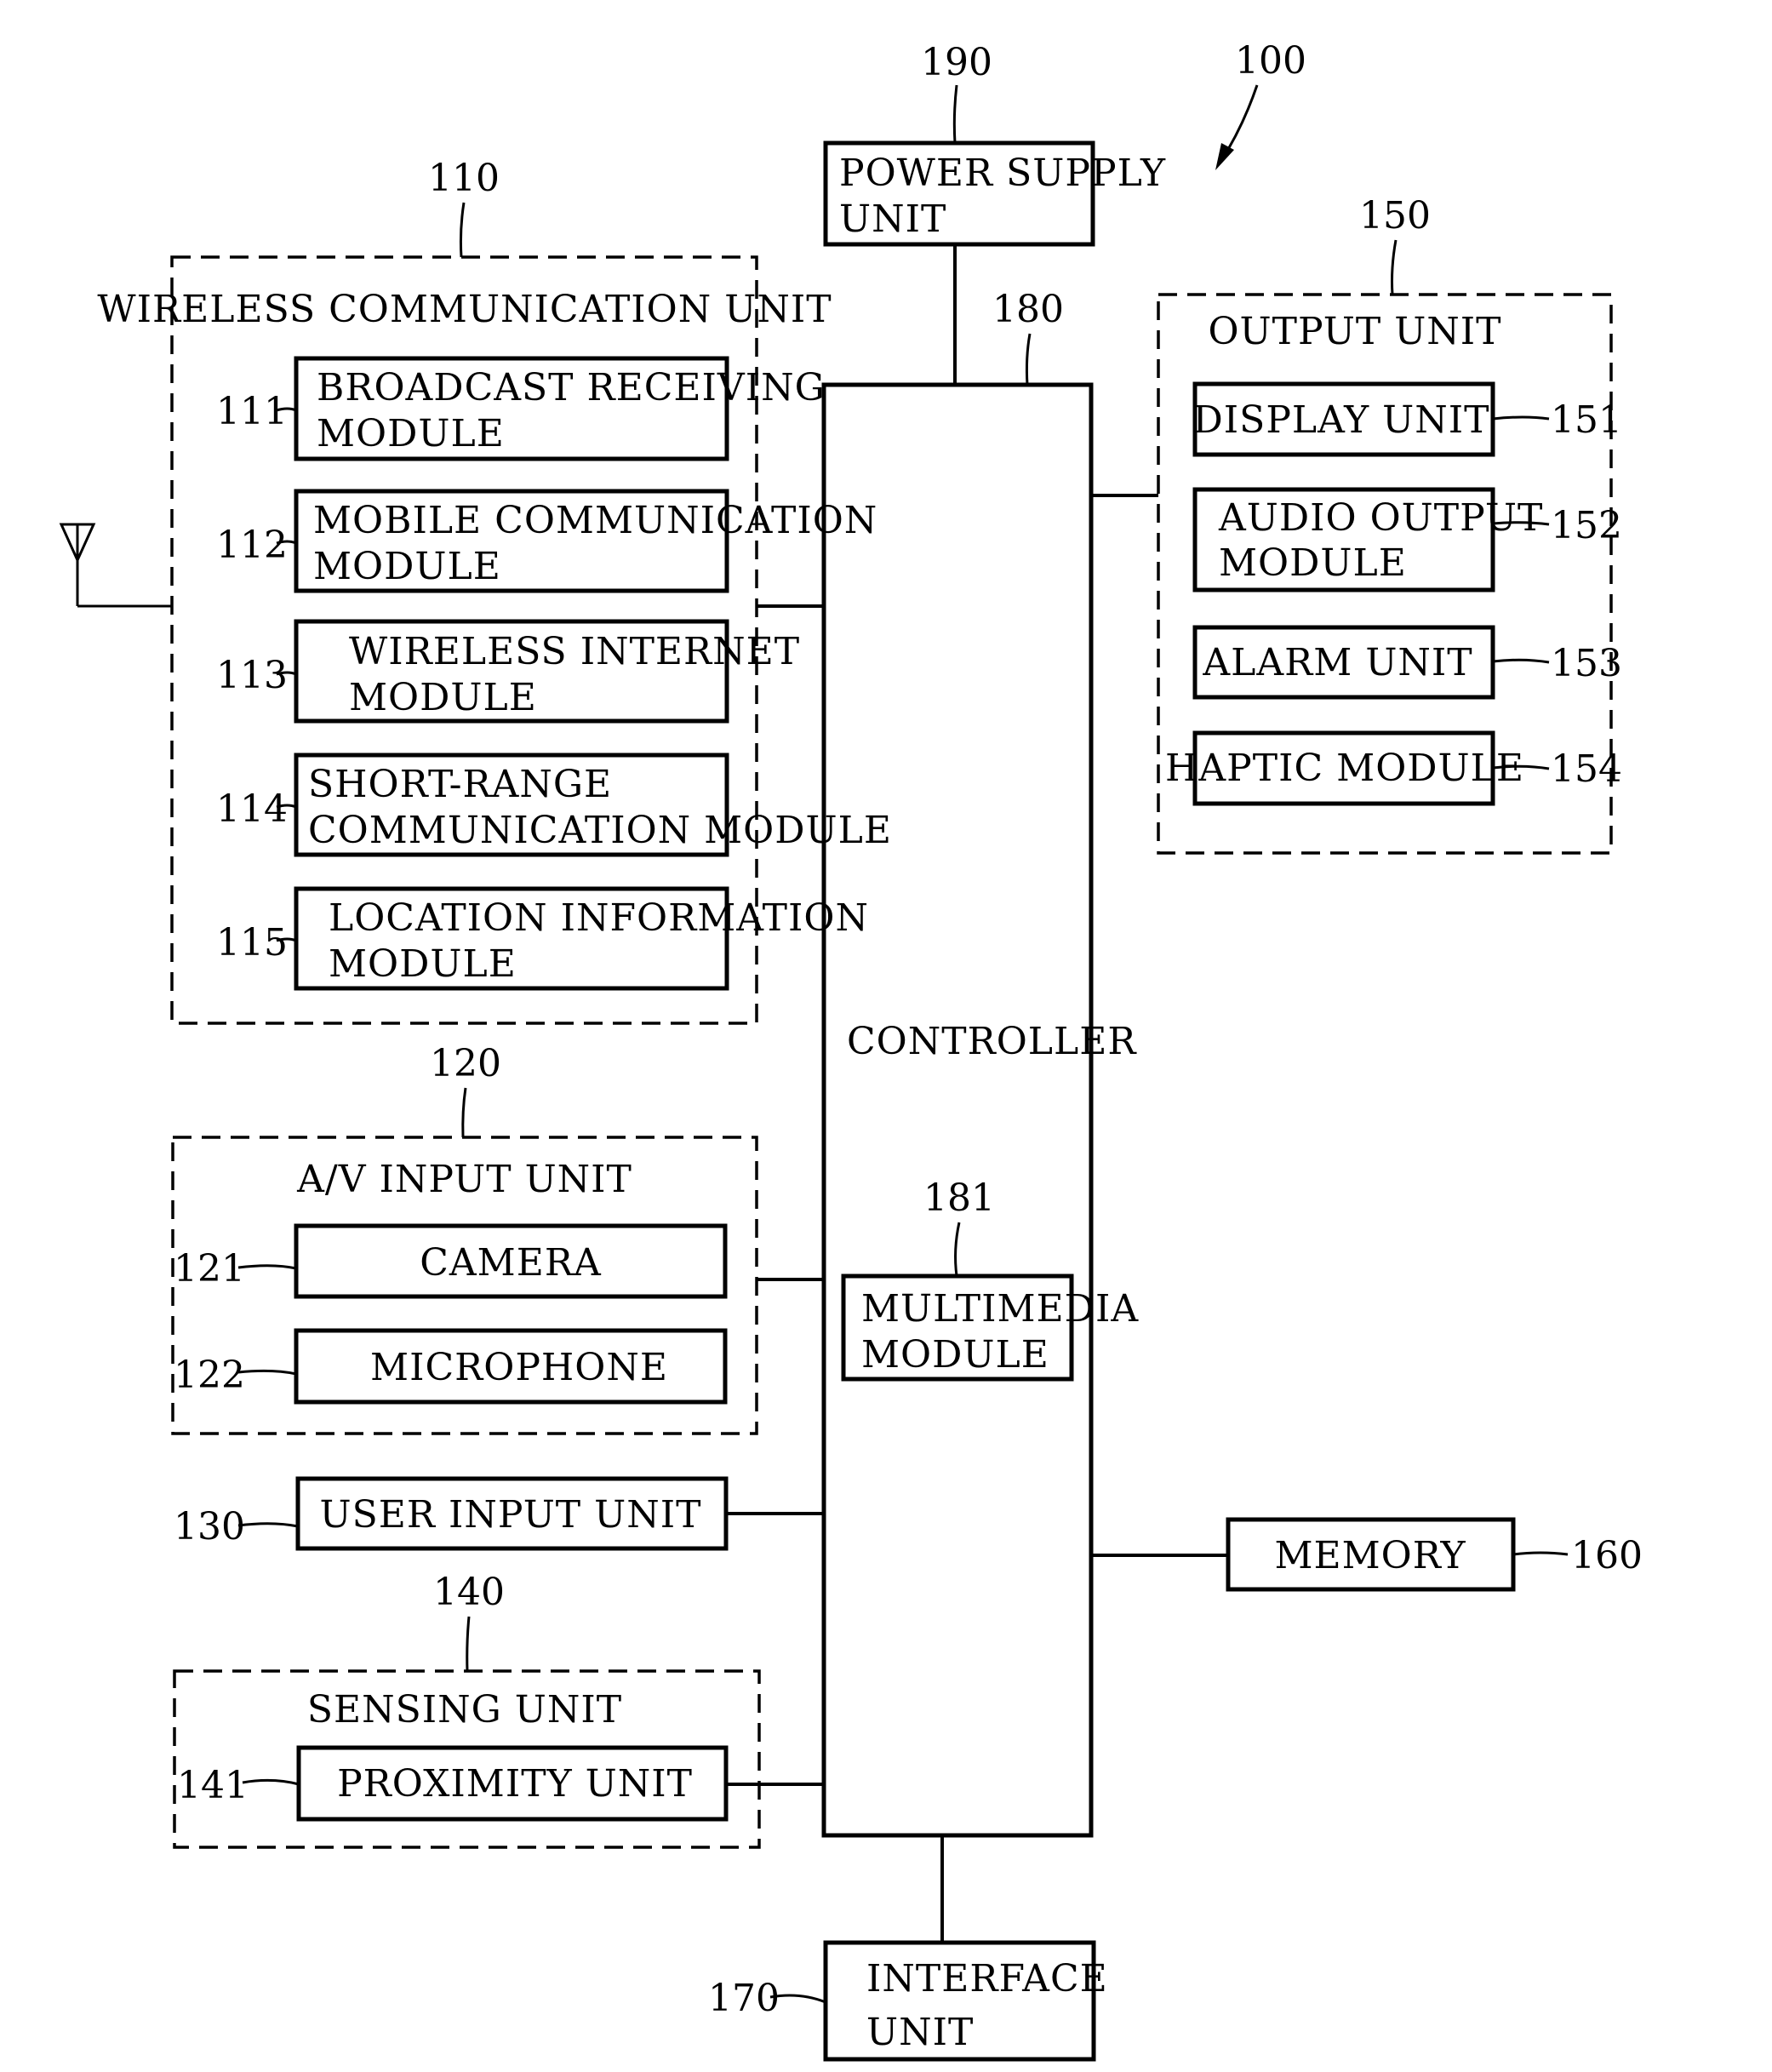  I want to click on module-114-line2: COMMUNICATION MODULE, so click(600, 830).